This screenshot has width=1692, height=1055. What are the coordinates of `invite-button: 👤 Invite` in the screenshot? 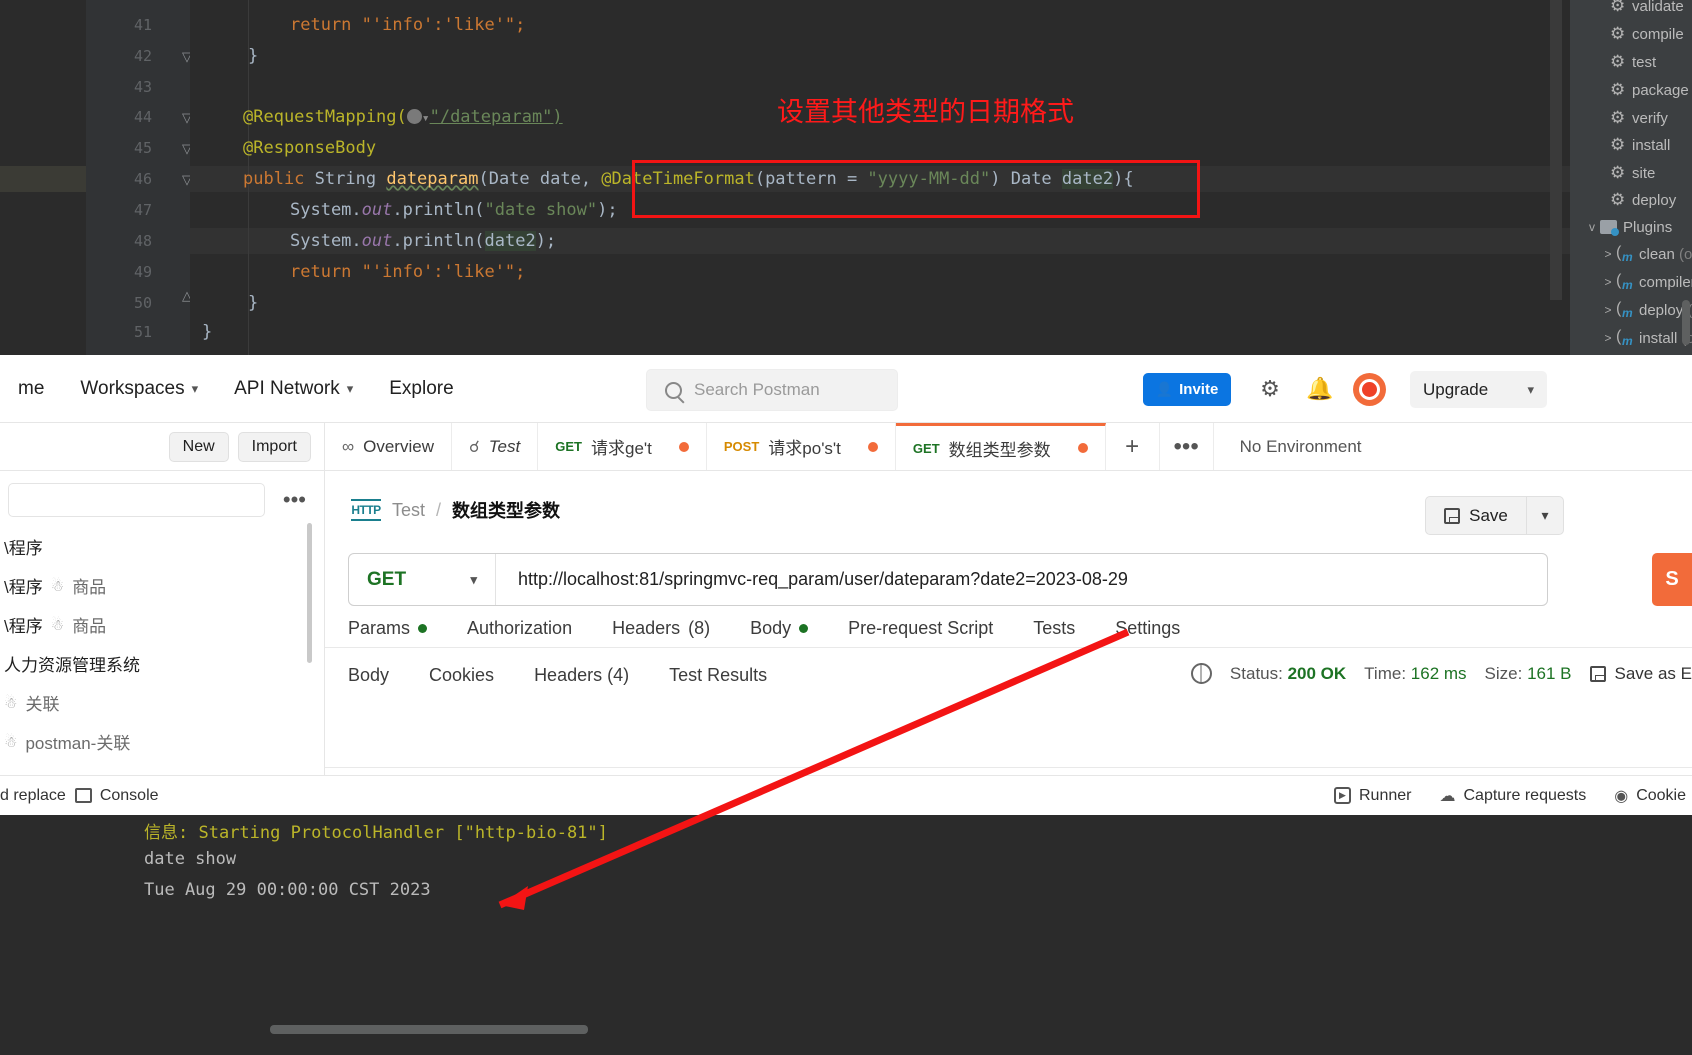 It's located at (1187, 389).